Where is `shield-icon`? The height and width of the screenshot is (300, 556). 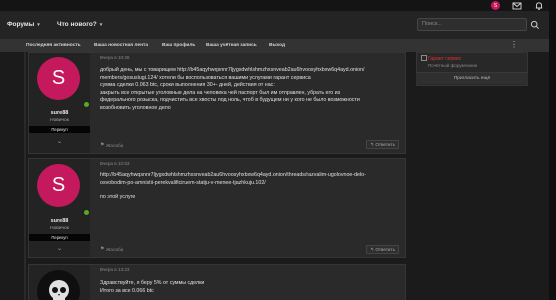
shield-icon is located at coordinates (424, 58).